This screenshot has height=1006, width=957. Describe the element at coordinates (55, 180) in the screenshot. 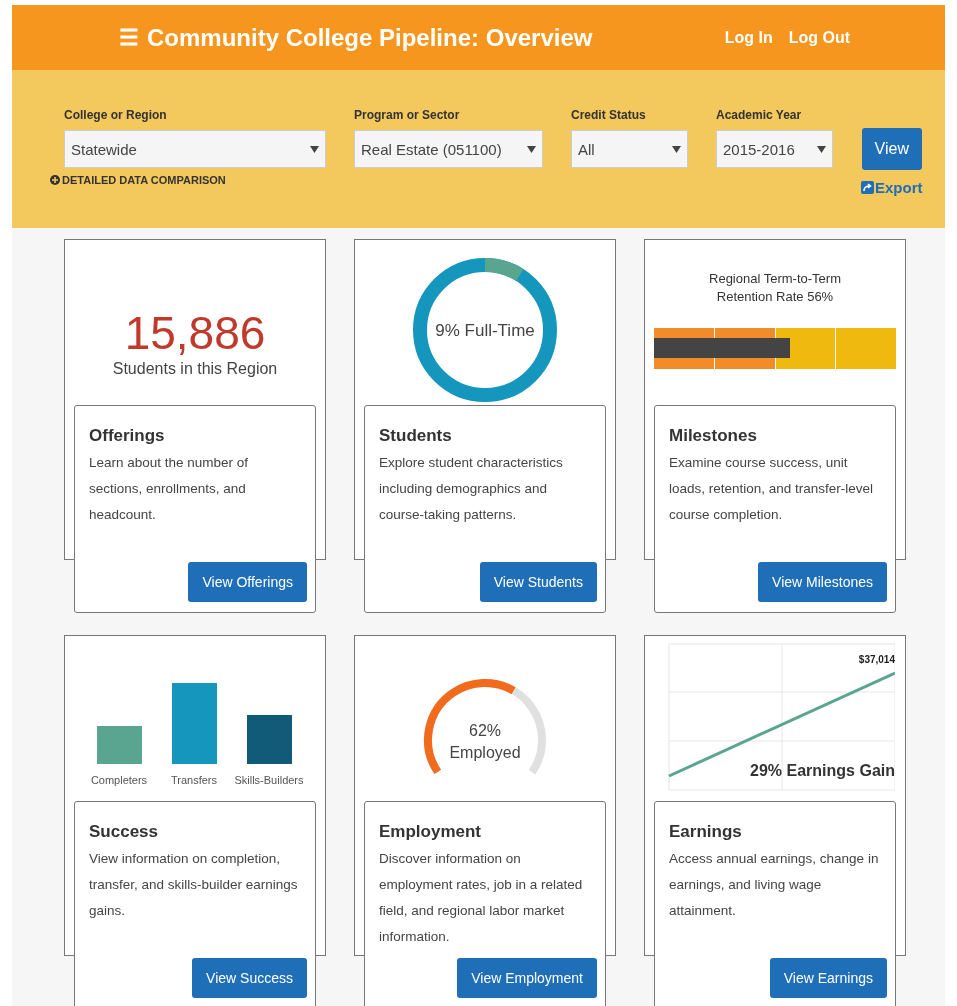

I see `plus-circle-icon` at that location.